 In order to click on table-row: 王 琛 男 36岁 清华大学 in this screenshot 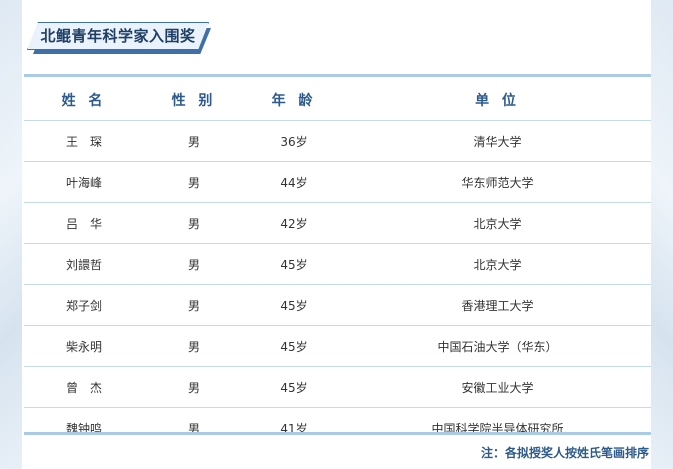, I will do `click(337, 141)`.